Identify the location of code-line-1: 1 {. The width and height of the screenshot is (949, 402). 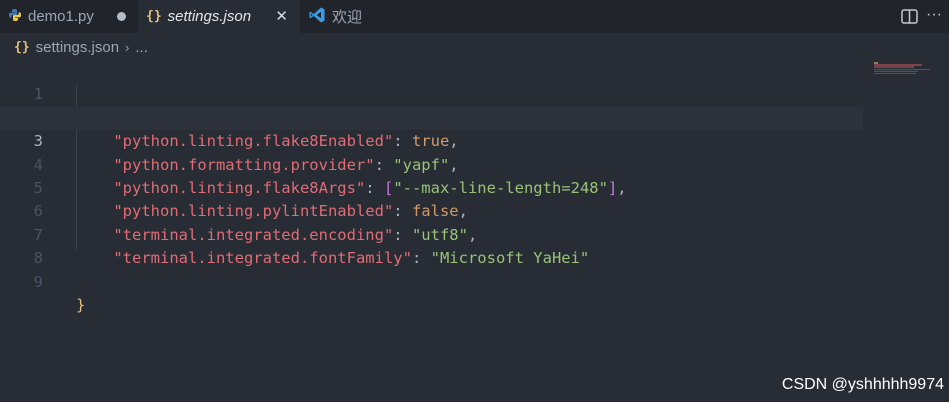
(431, 93).